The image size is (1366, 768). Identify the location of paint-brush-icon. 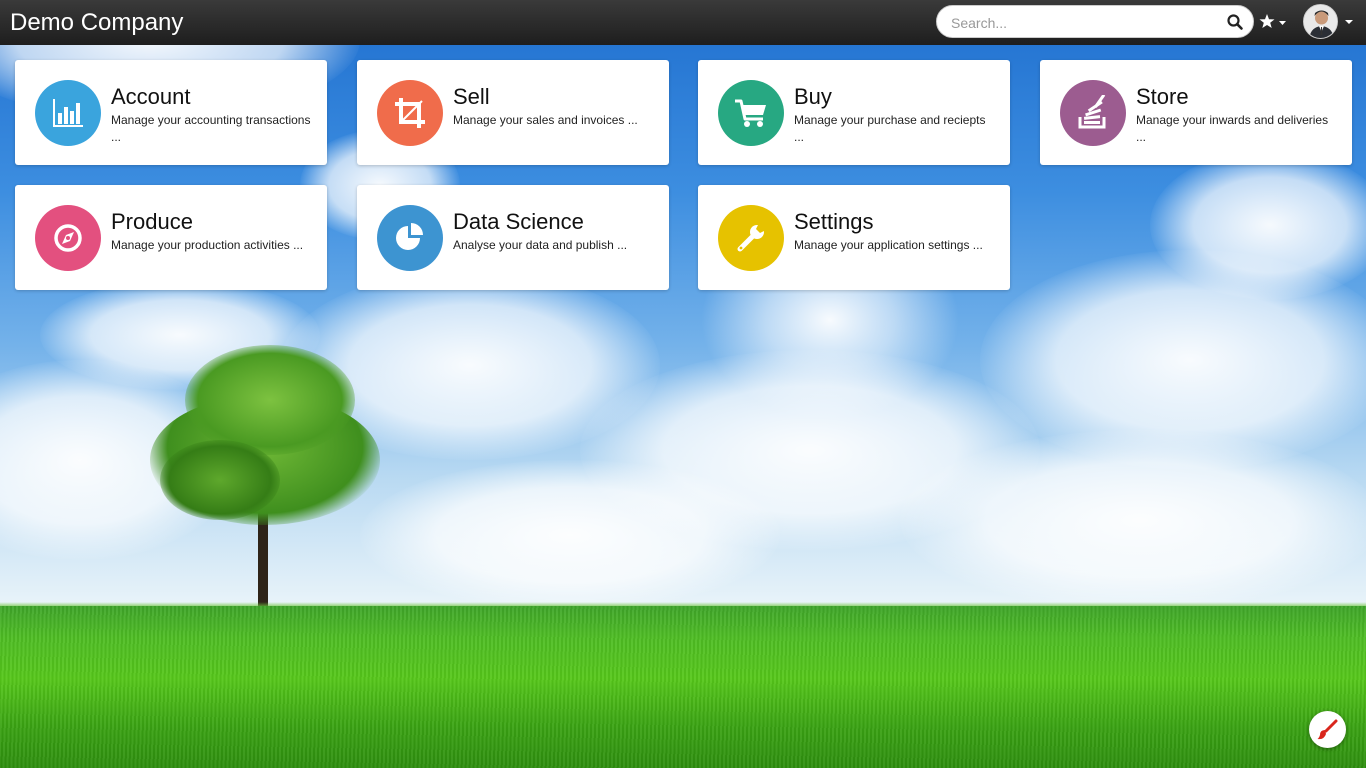
(1327, 729).